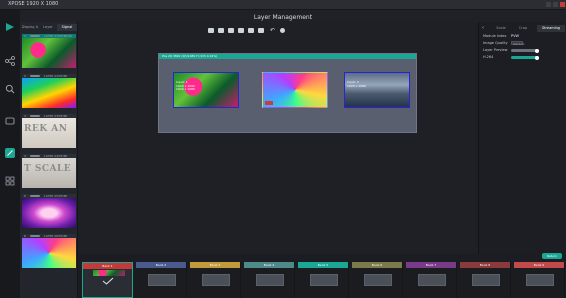 The image size is (566, 298). I want to click on layer-back-icon, so click(221, 30).